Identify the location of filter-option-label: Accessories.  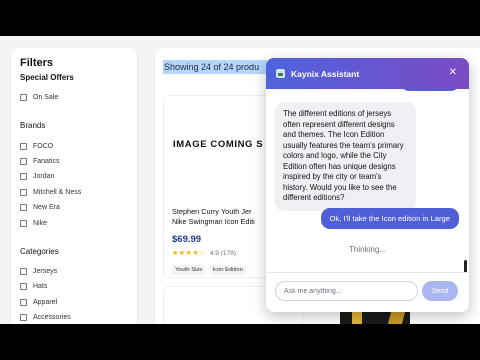
(52, 318).